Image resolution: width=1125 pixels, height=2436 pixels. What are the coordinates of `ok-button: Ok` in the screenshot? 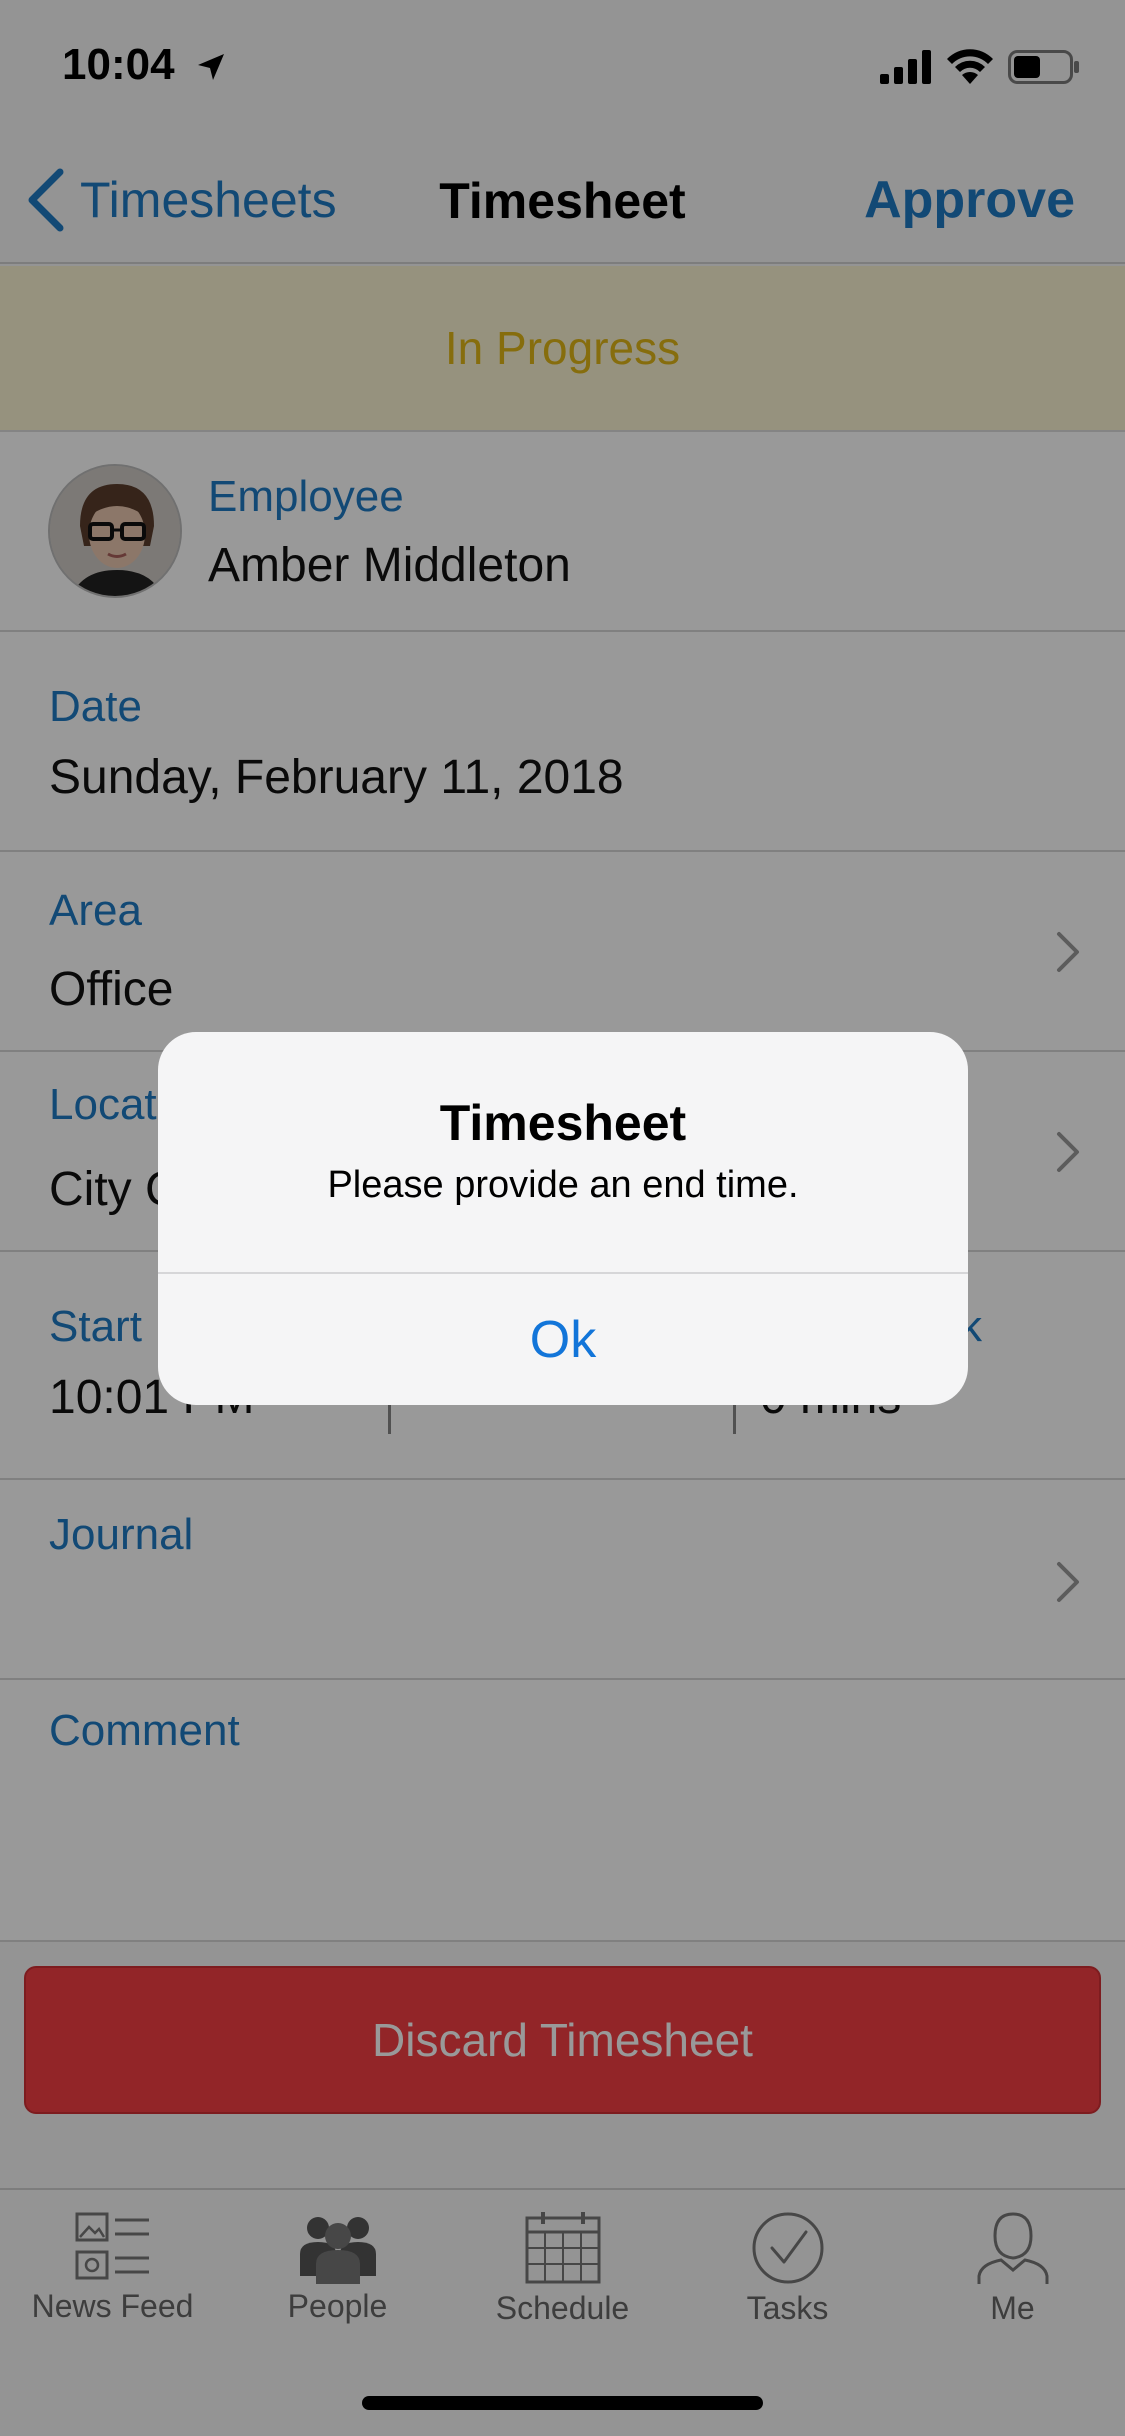 It's located at (563, 1339).